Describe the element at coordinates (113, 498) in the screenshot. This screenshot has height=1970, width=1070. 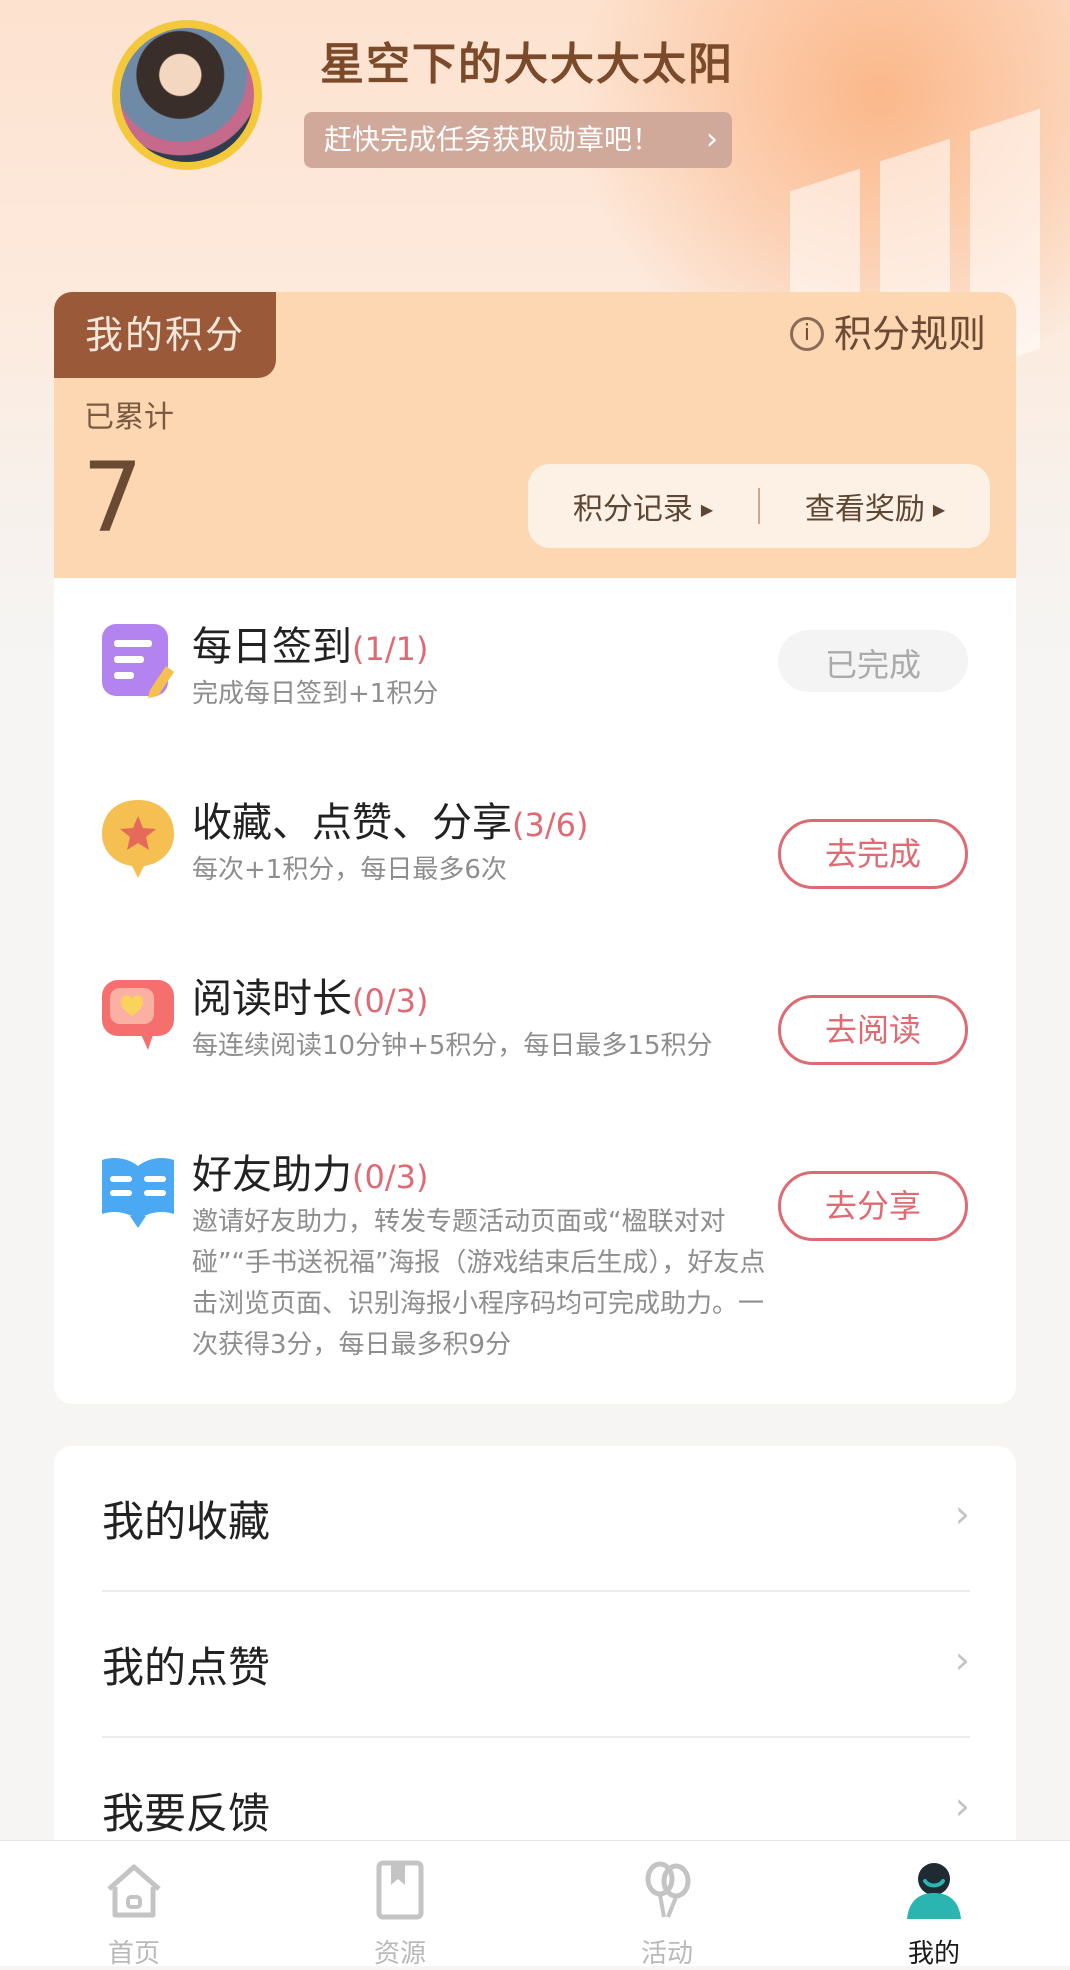
I see `points-value: 7` at that location.